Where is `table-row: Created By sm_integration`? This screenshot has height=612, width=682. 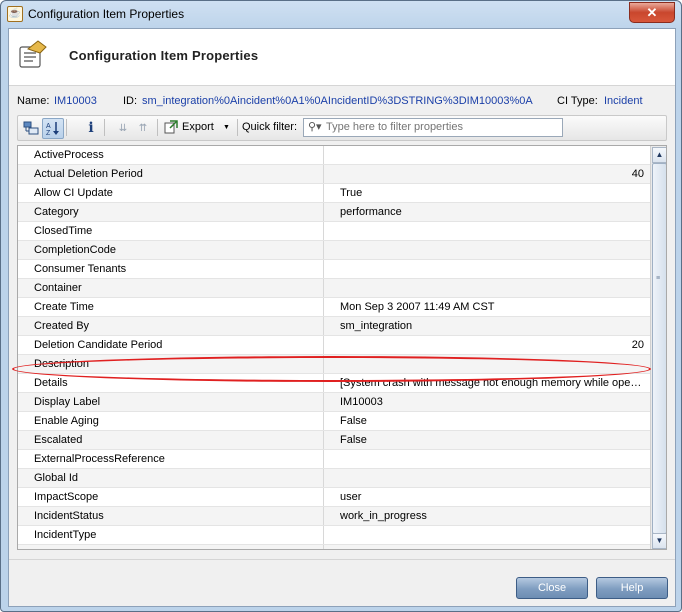 table-row: Created By sm_integration is located at coordinates (334, 326).